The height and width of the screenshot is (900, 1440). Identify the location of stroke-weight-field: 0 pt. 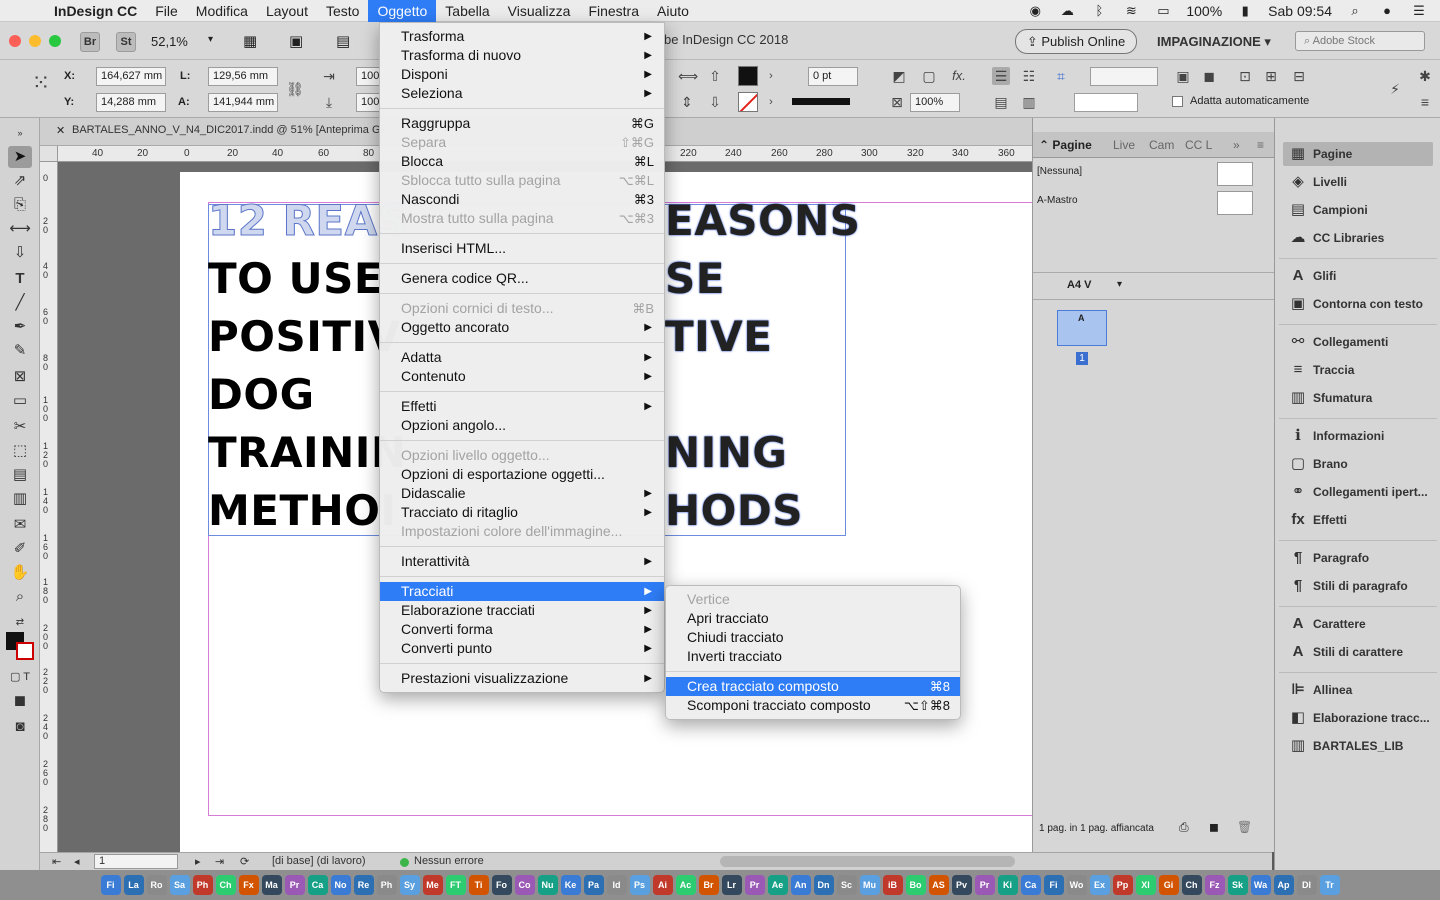
(833, 76).